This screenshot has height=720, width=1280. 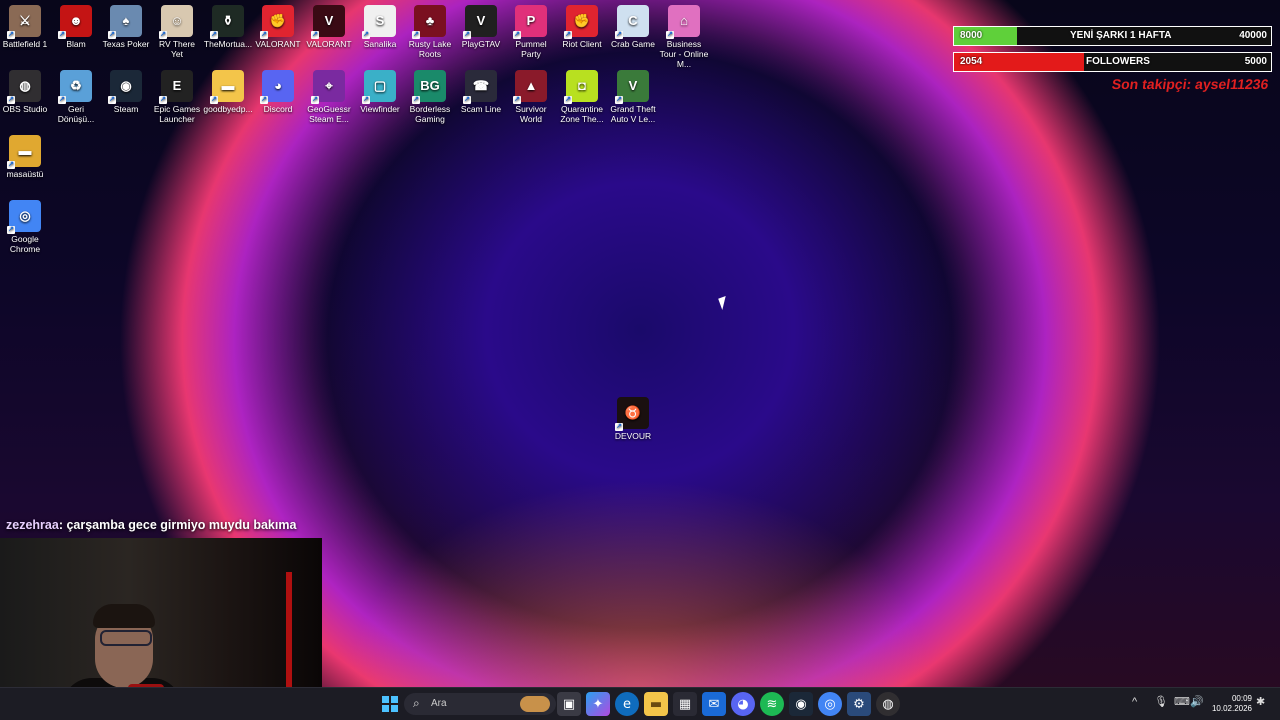 I want to click on desktop-icon: ☺ ↗ RV There Yet, so click(x=177, y=32).